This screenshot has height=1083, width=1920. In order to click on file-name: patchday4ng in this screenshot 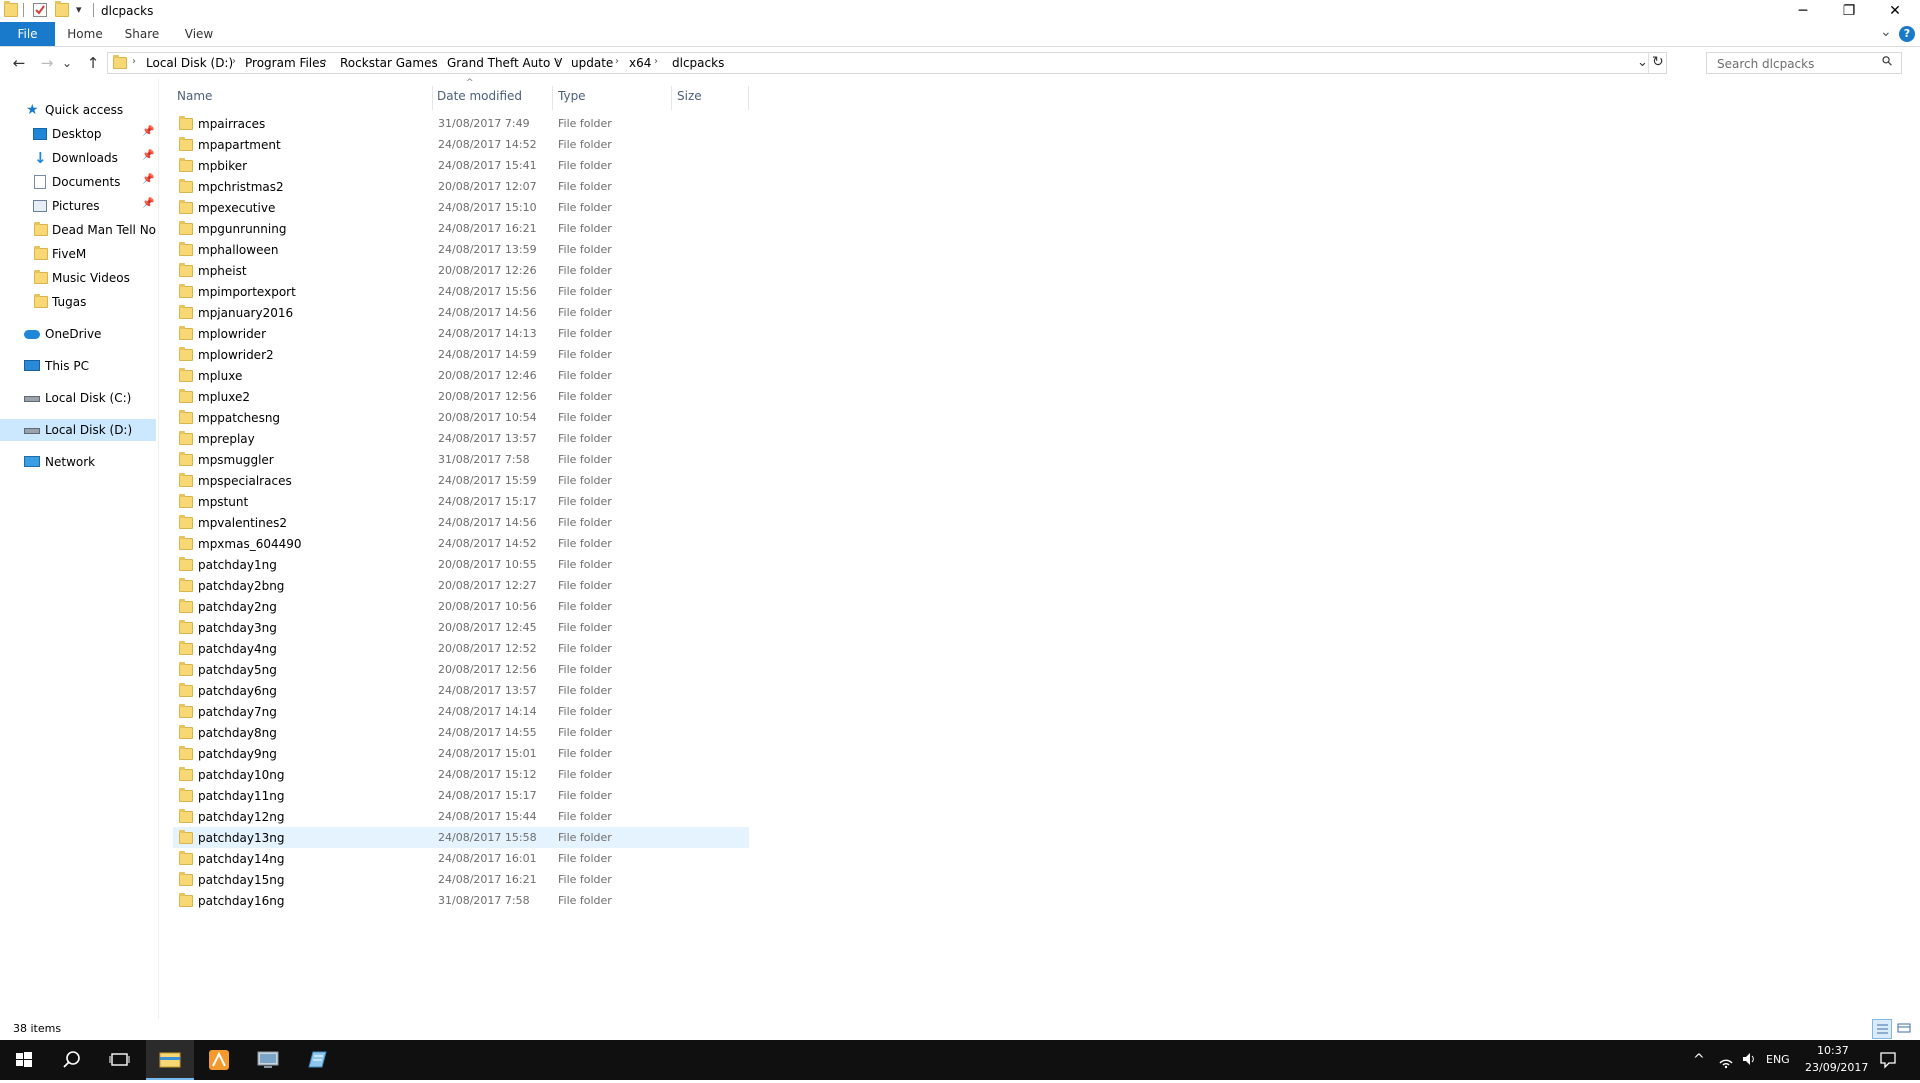, I will do `click(237, 649)`.